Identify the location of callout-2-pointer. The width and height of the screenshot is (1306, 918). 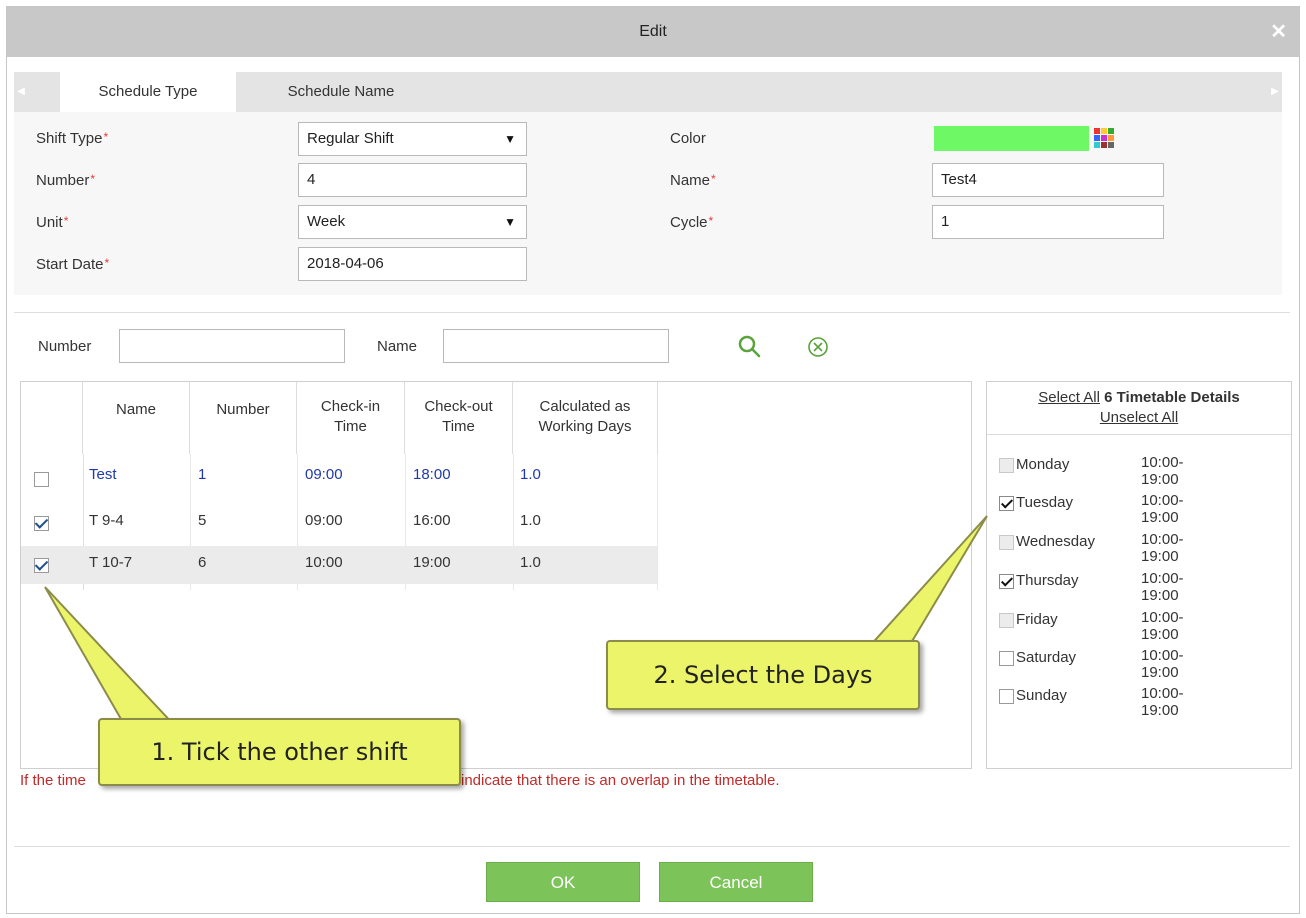
(926, 582).